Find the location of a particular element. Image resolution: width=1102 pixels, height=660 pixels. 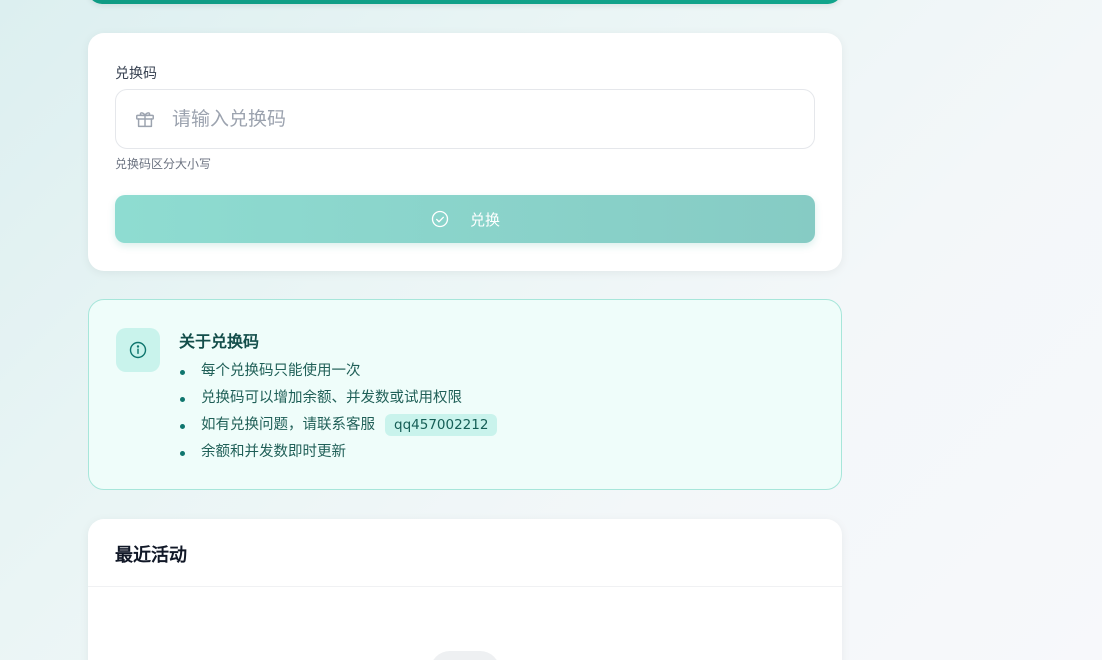

top-banner-edge is located at coordinates (465, 2).